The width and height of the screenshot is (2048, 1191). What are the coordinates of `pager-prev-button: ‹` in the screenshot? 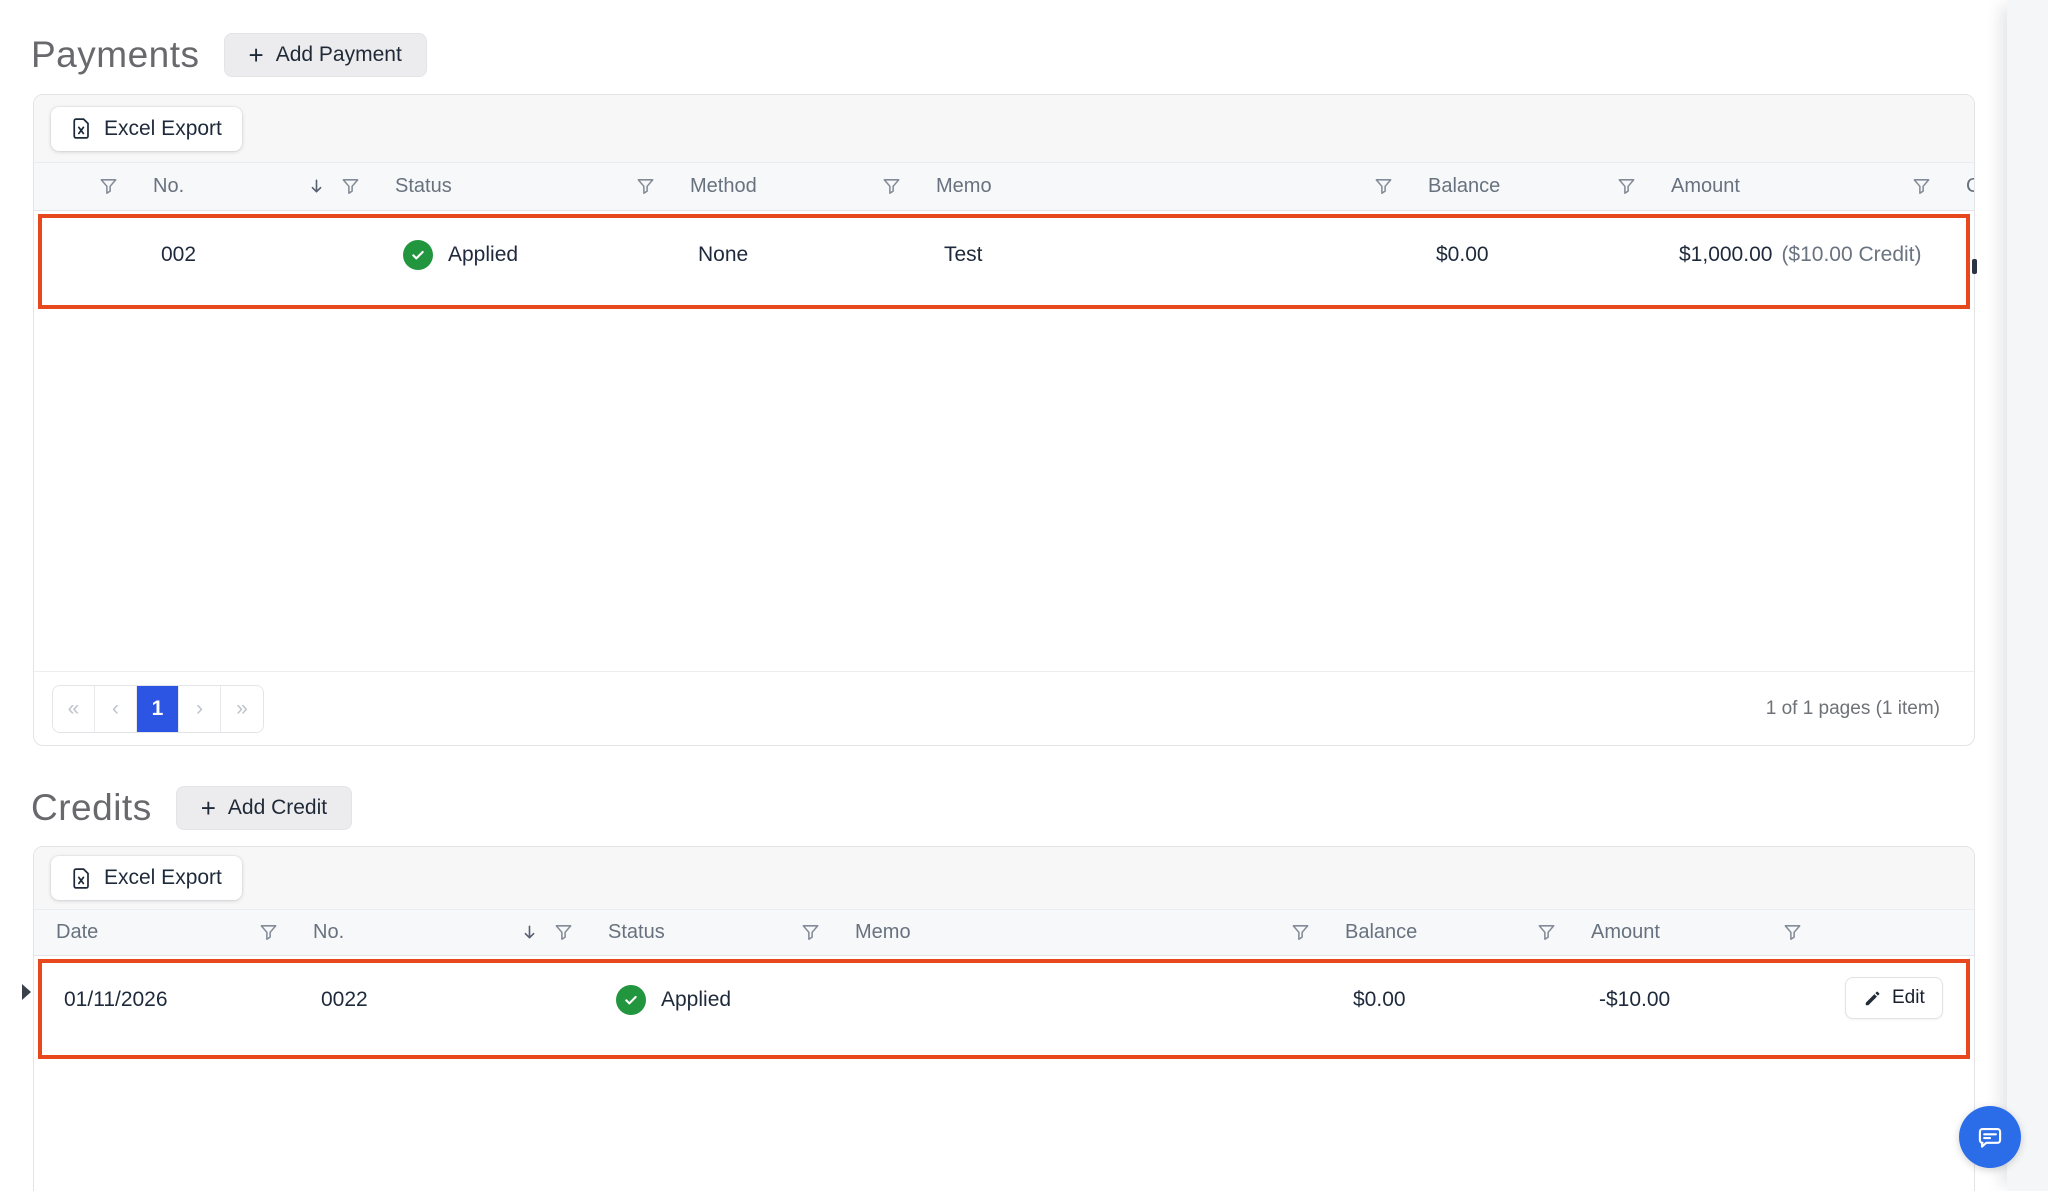 It's located at (116, 708).